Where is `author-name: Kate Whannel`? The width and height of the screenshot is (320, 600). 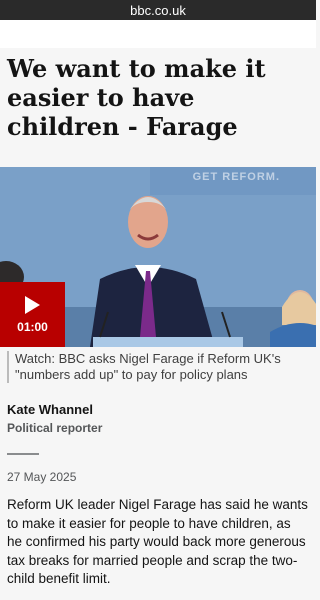 author-name: Kate Whannel is located at coordinates (50, 409).